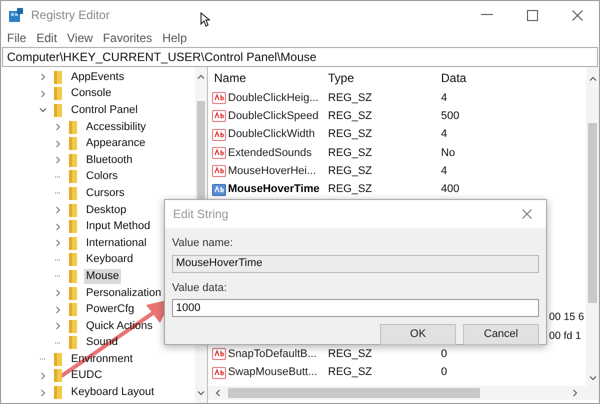 The width and height of the screenshot is (600, 404). What do you see at coordinates (450, 189) in the screenshot?
I see `table-cell: 400` at bounding box center [450, 189].